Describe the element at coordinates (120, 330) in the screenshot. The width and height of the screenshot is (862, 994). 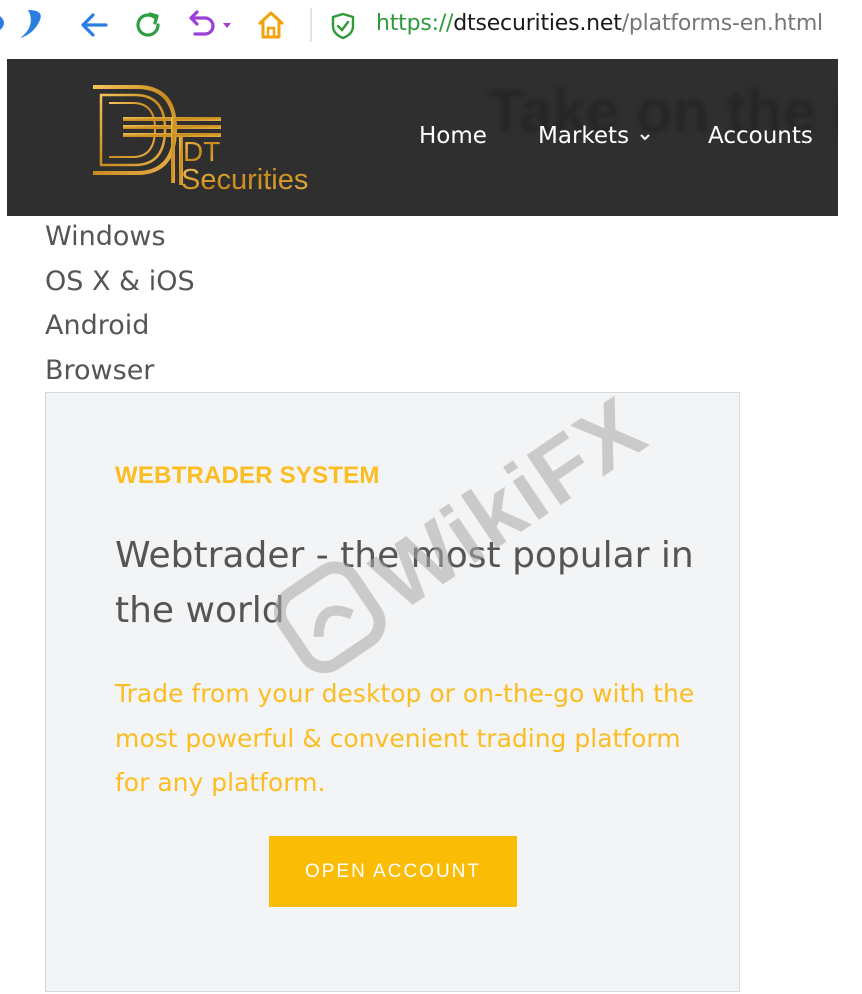
I see `platform-link-android: Android` at that location.